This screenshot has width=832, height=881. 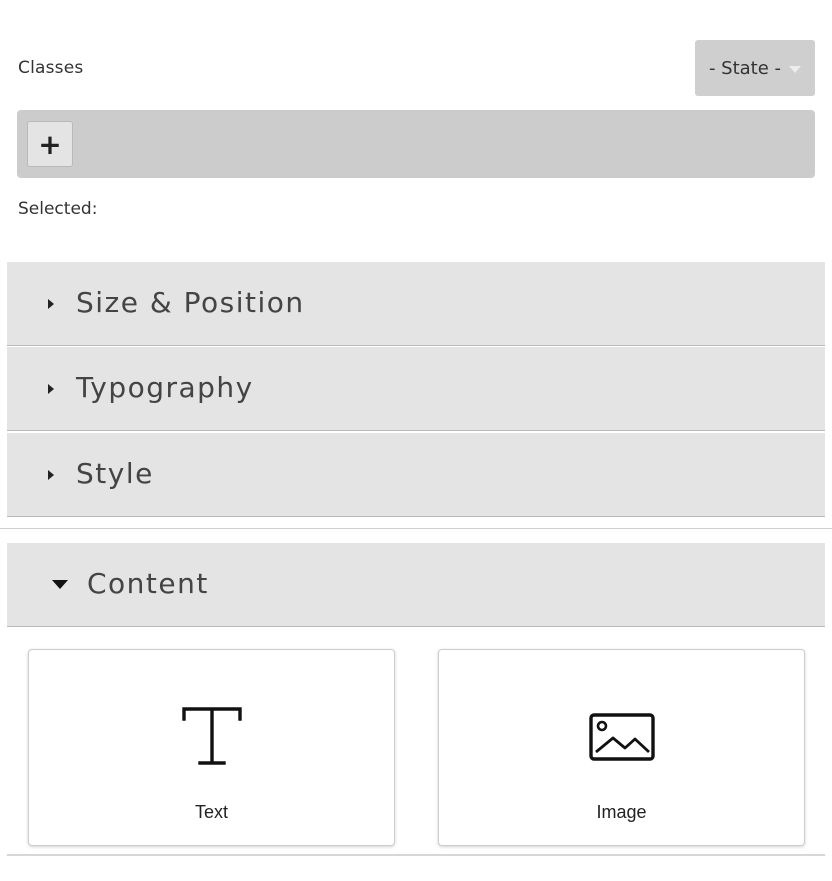 I want to click on block-label: Image, so click(x=621, y=812).